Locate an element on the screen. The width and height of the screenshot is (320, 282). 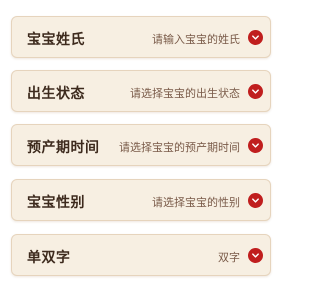
surname-placeholder: 请输入宝宝的姓氏 is located at coordinates (196, 39).